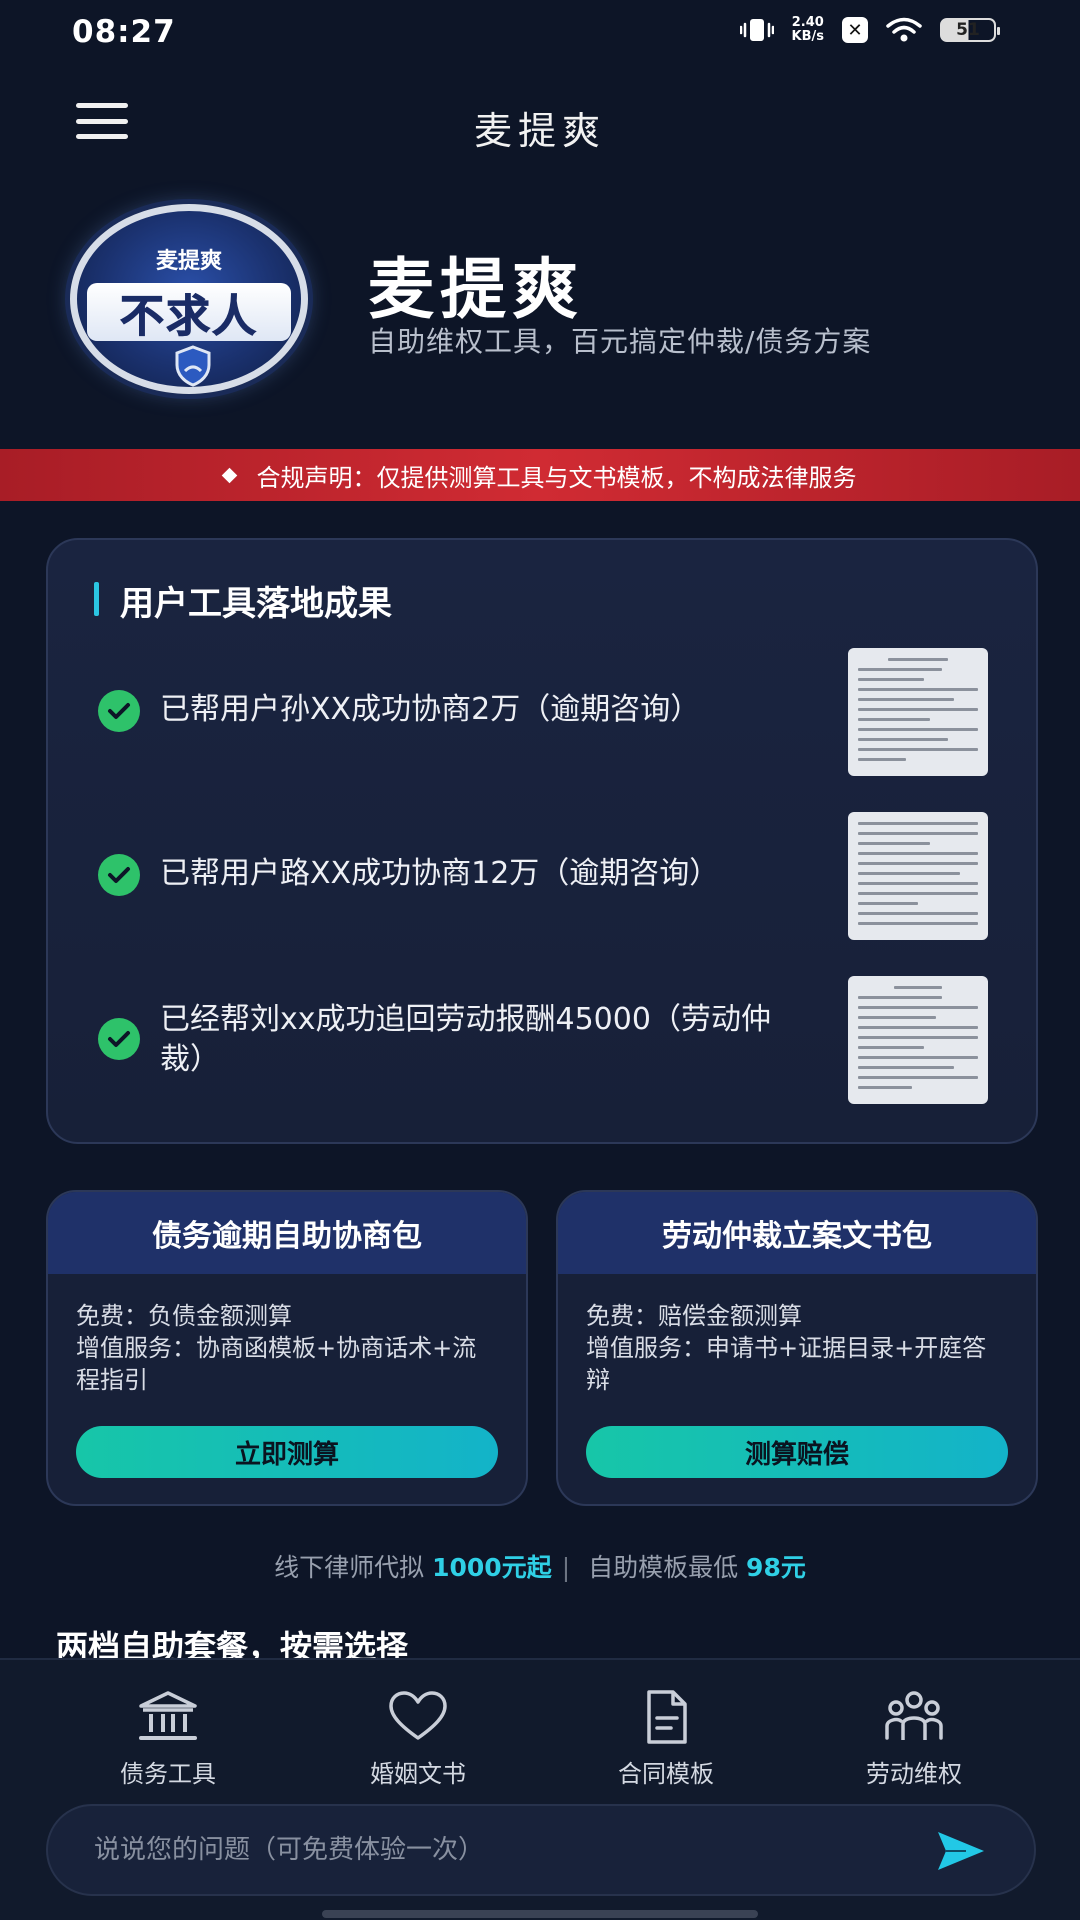 The image size is (1080, 1920). Describe the element at coordinates (492, 1567) in the screenshot. I see `lawyer-price: 1000元起` at that location.